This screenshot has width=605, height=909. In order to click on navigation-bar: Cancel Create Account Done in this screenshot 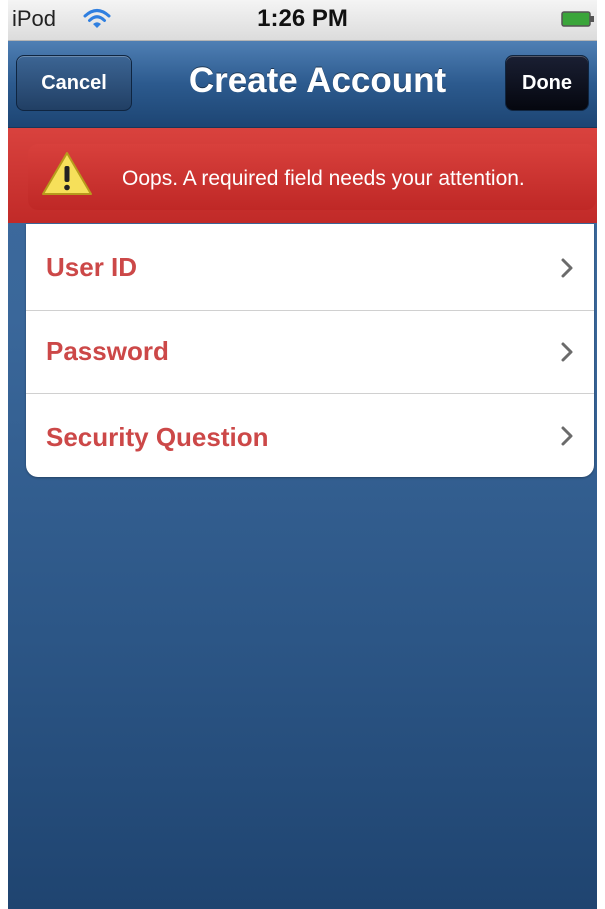, I will do `click(302, 84)`.